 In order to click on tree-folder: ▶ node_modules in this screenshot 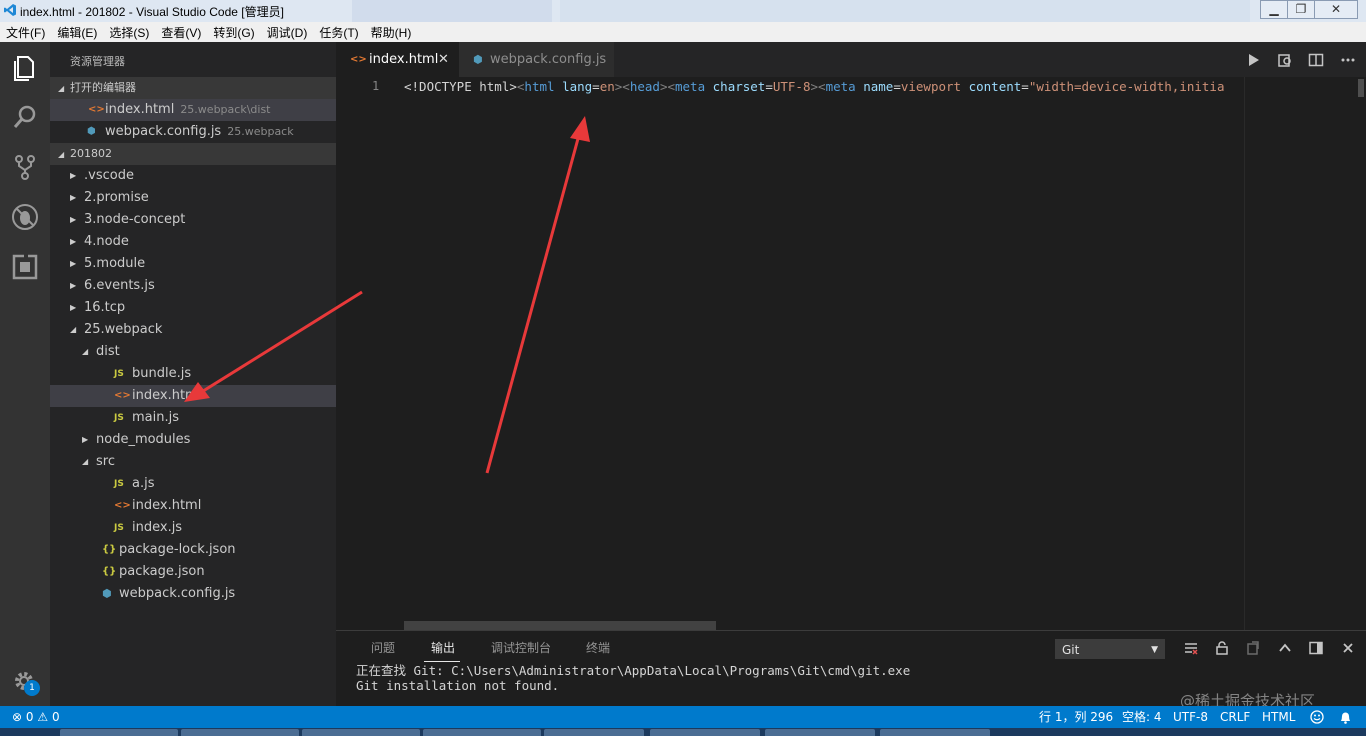, I will do `click(193, 440)`.